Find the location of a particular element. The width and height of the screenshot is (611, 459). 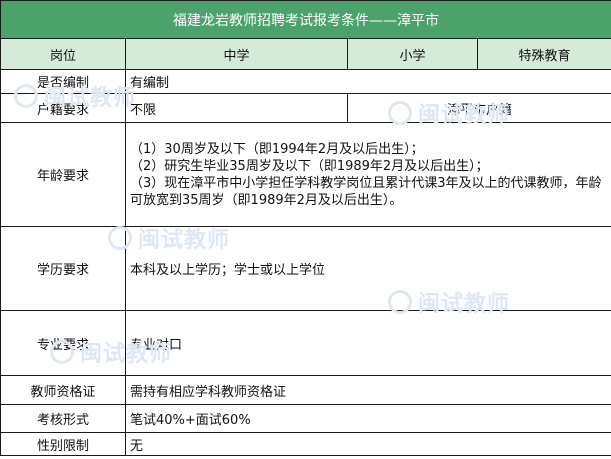

label-xingbie: 性别限制 is located at coordinates (63, 444).